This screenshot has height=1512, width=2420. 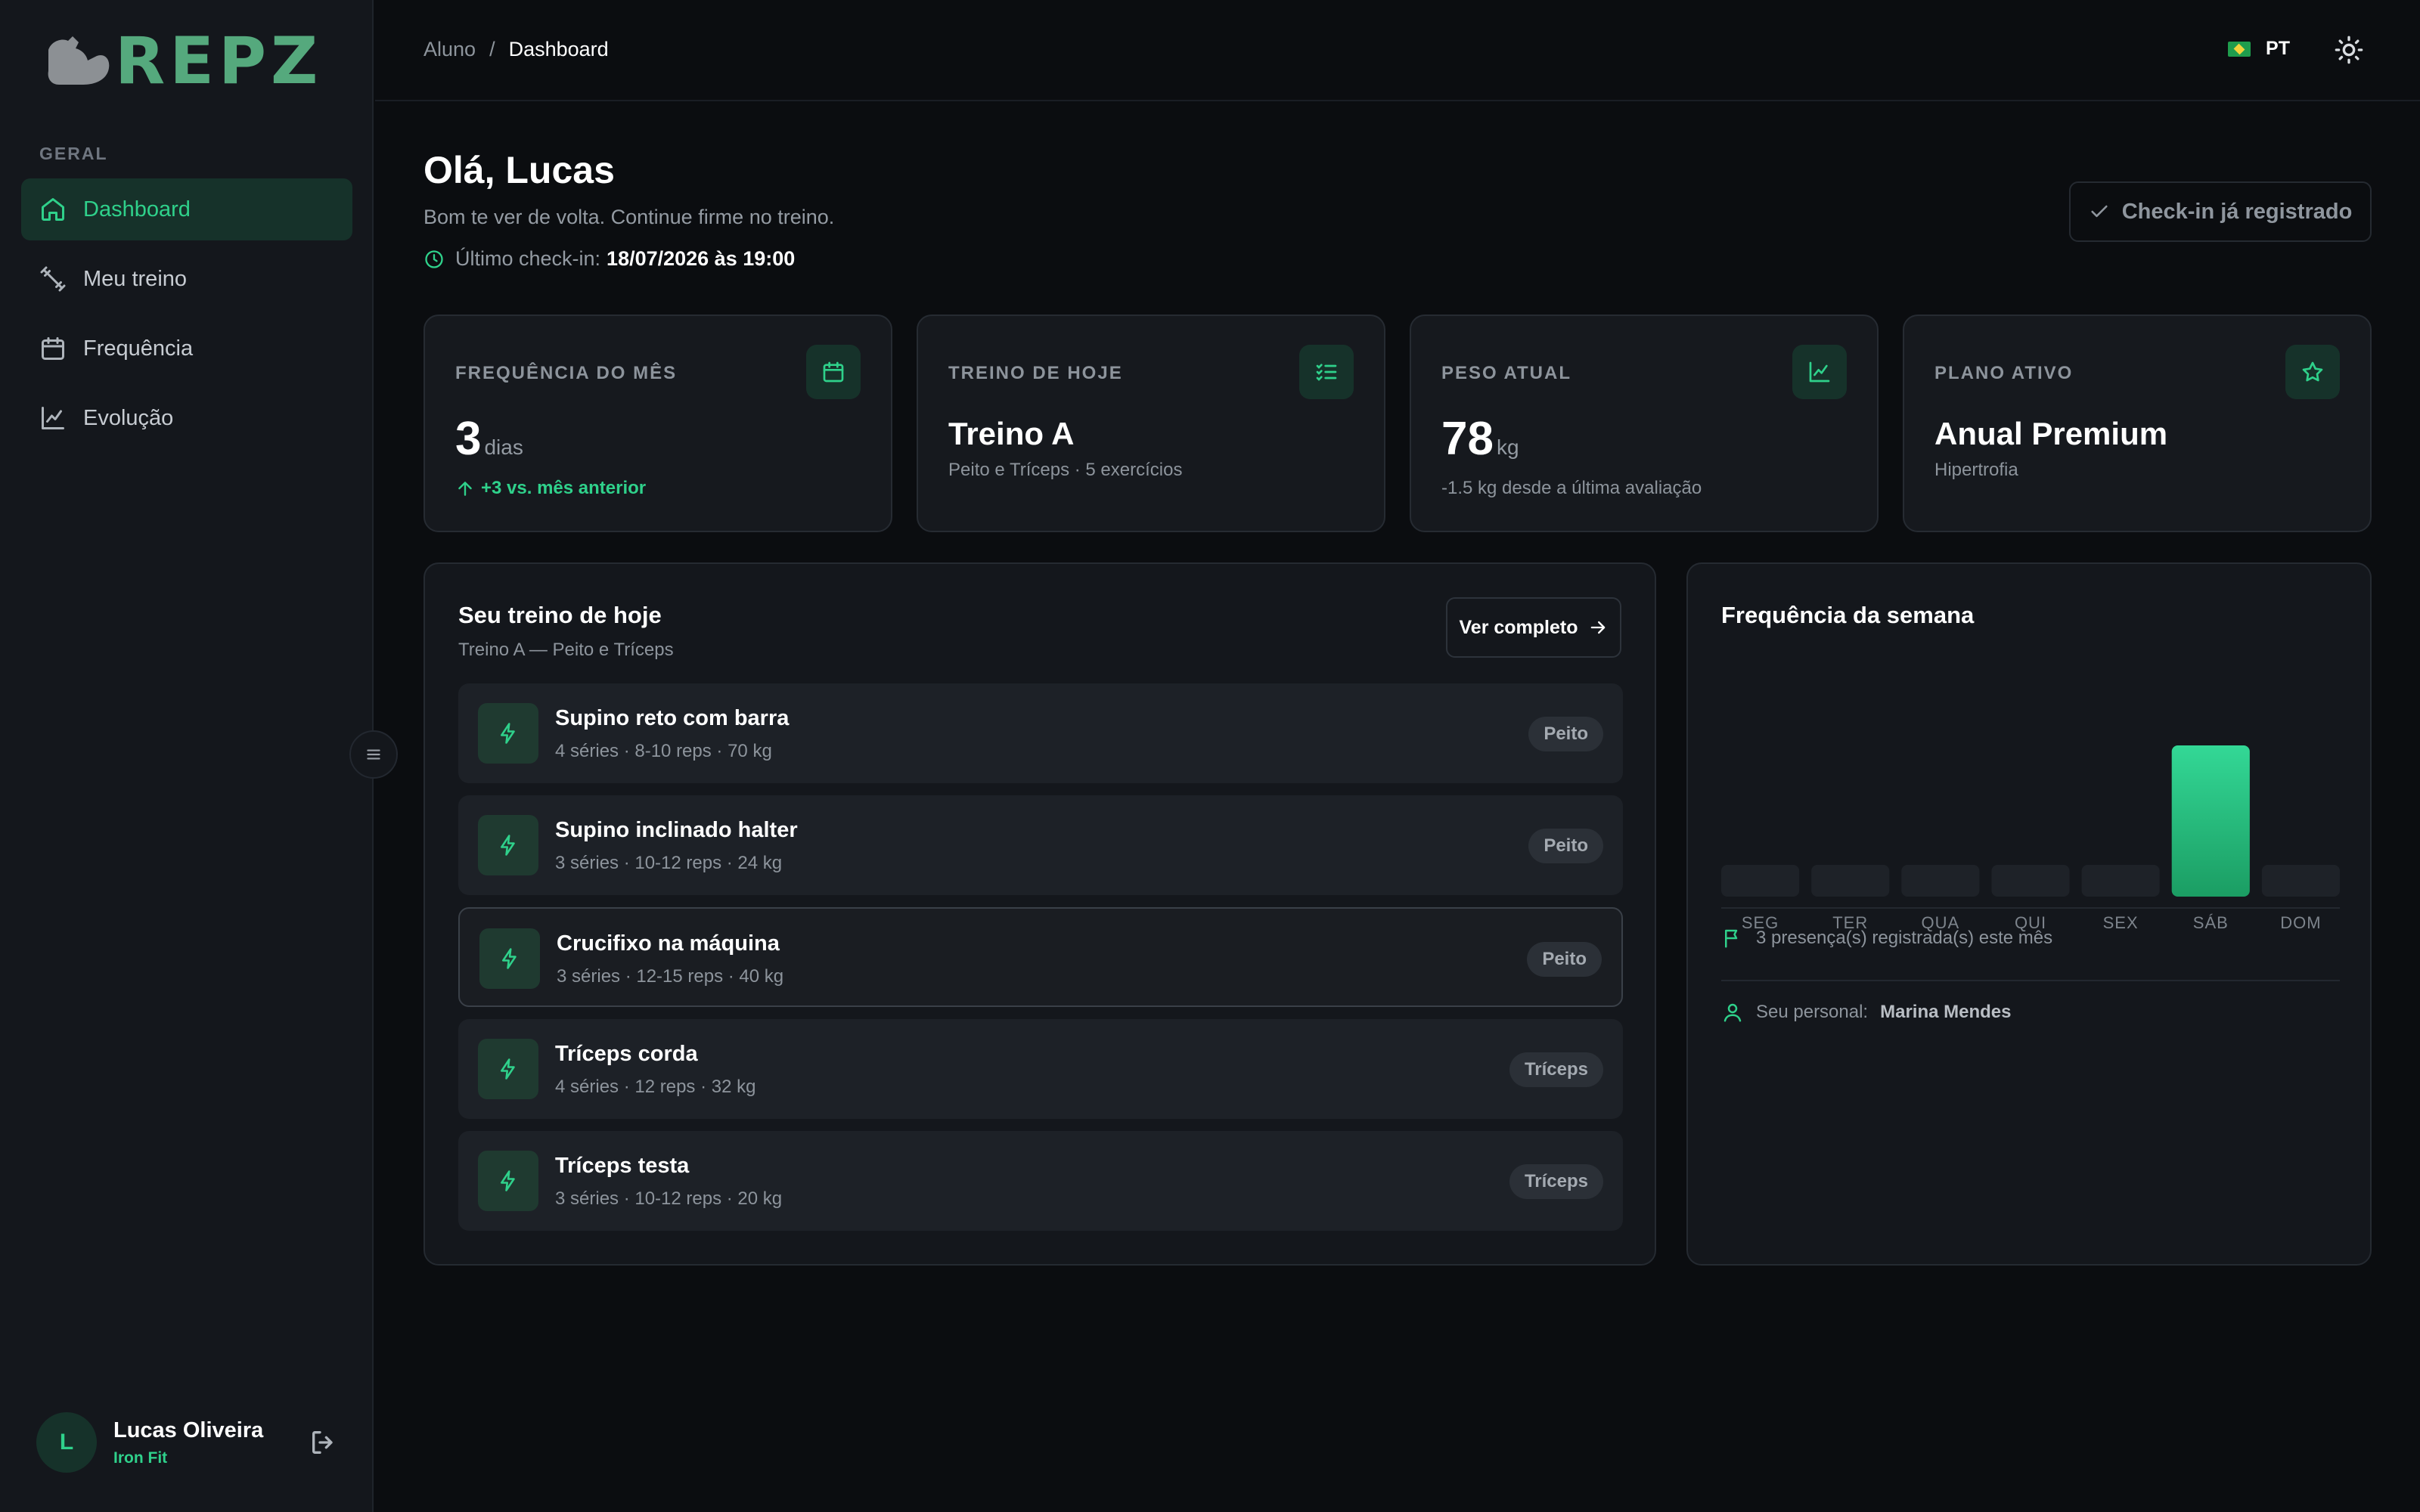 What do you see at coordinates (1397, 50) in the screenshot?
I see `topbar: Aluno / Dashboard PT` at bounding box center [1397, 50].